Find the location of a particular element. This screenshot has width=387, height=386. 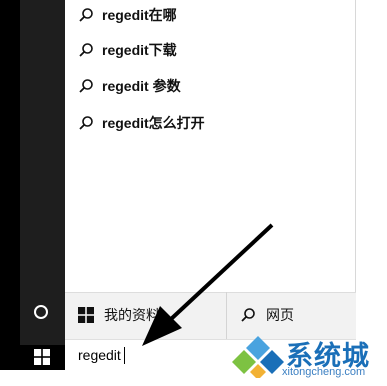

annotation-arrow-icon is located at coordinates (208, 284).